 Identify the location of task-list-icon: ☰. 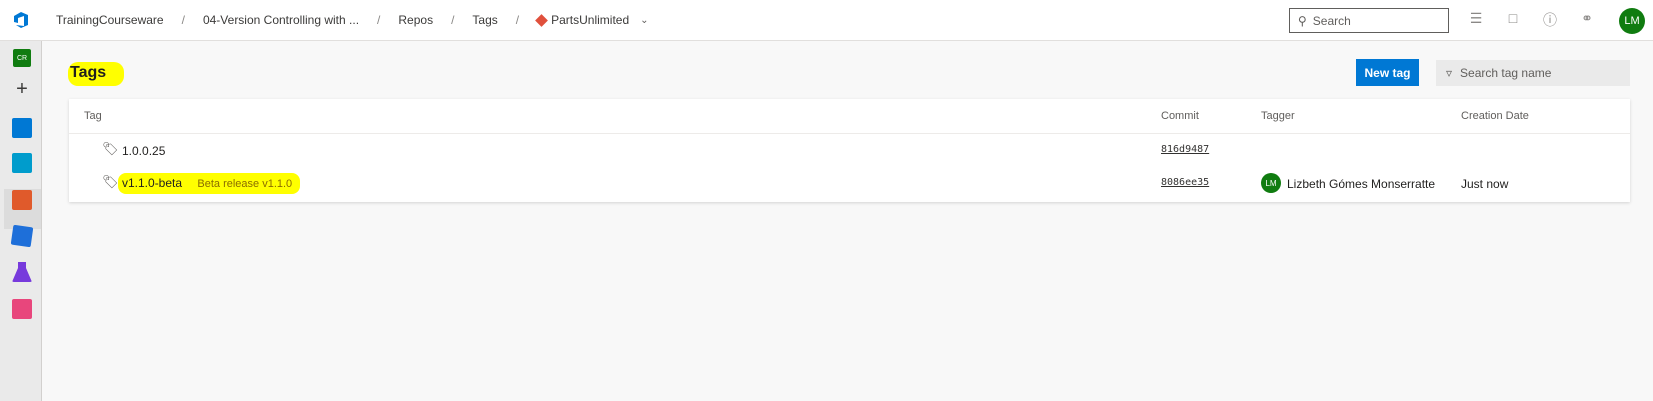
(1476, 20).